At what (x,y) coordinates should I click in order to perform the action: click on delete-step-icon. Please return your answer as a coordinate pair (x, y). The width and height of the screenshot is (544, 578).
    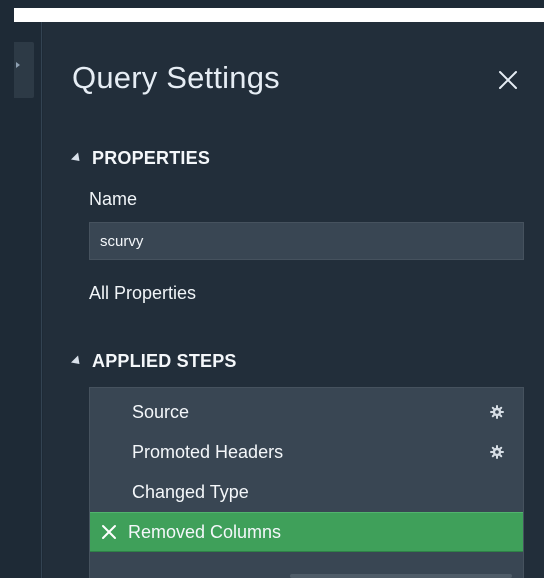
    Looking at the image, I should click on (109, 532).